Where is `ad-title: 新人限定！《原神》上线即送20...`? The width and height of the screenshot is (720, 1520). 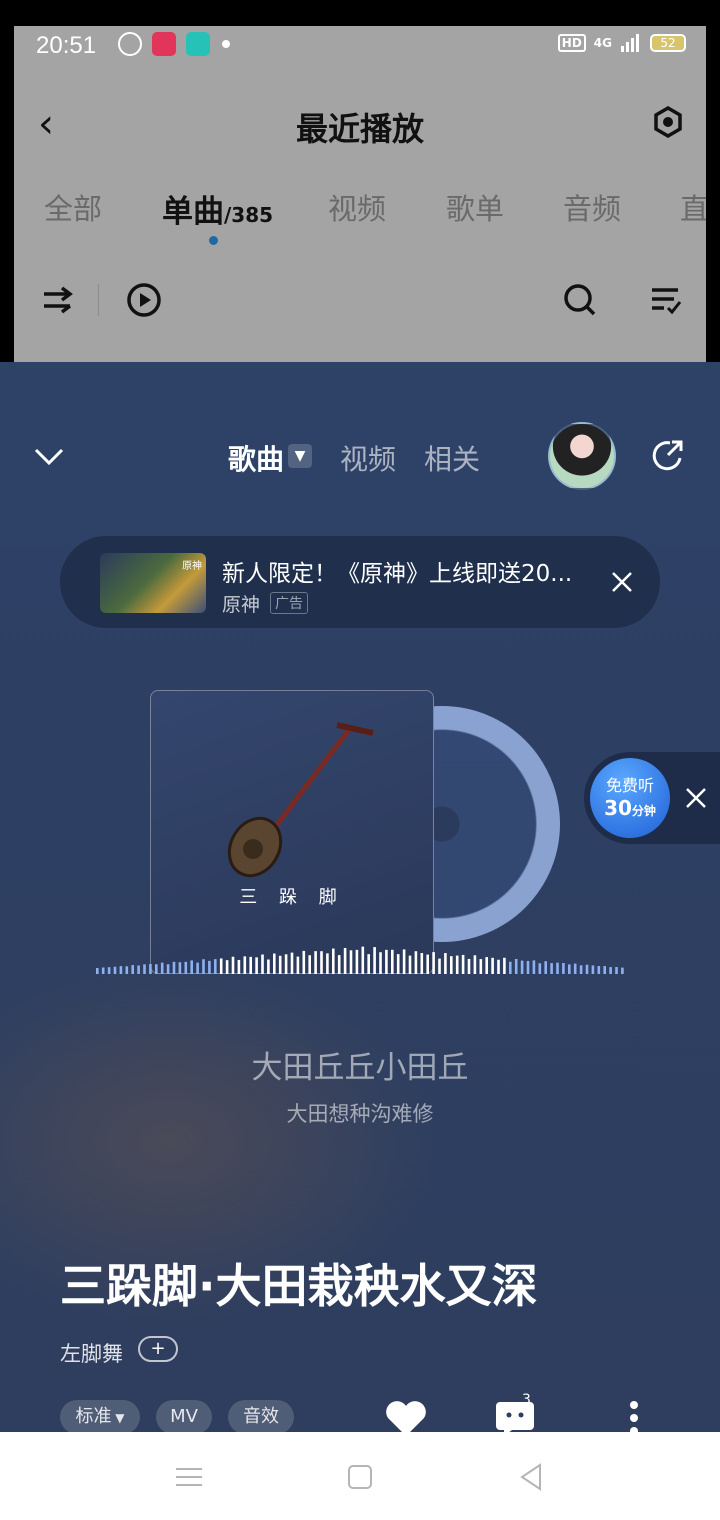
ad-title: 新人限定！《原神》上线即送20... is located at coordinates (397, 574).